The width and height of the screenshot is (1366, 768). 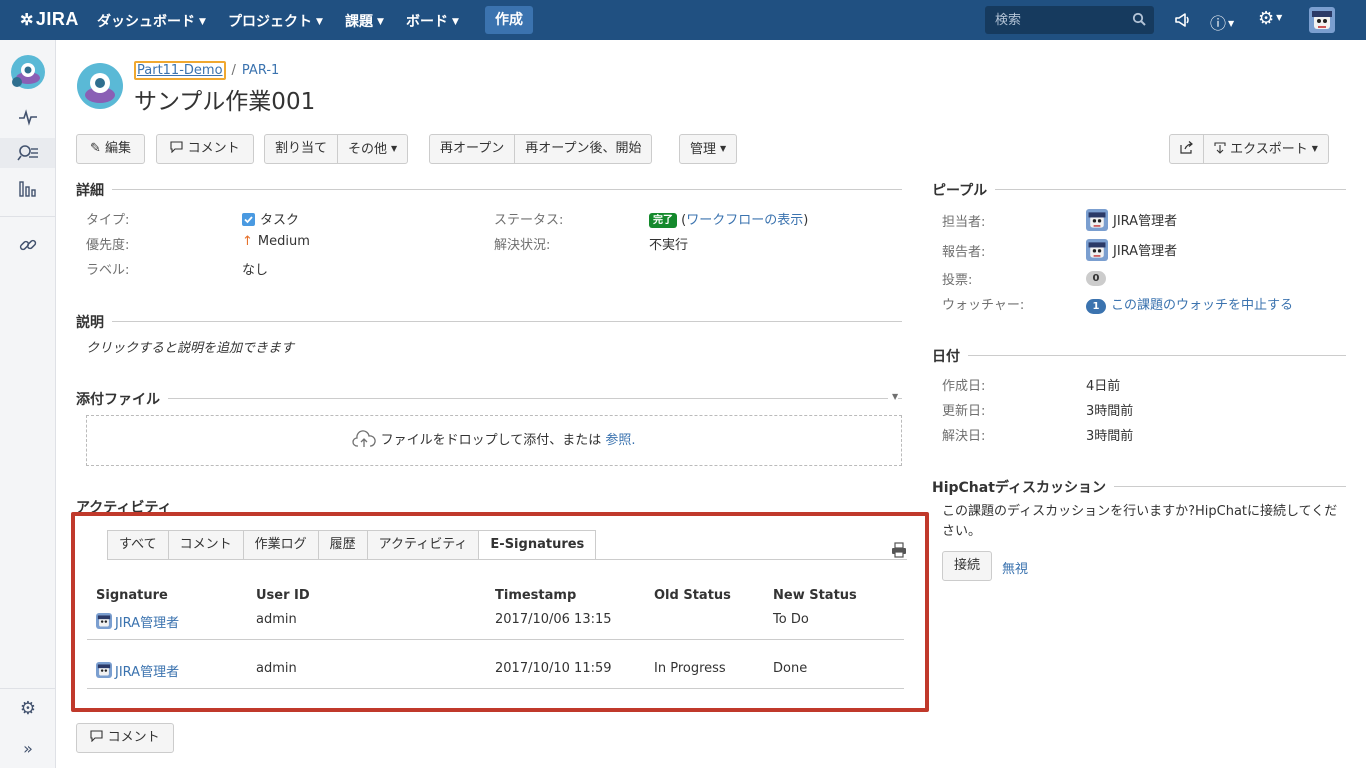 I want to click on activity-icon, so click(x=28, y=117).